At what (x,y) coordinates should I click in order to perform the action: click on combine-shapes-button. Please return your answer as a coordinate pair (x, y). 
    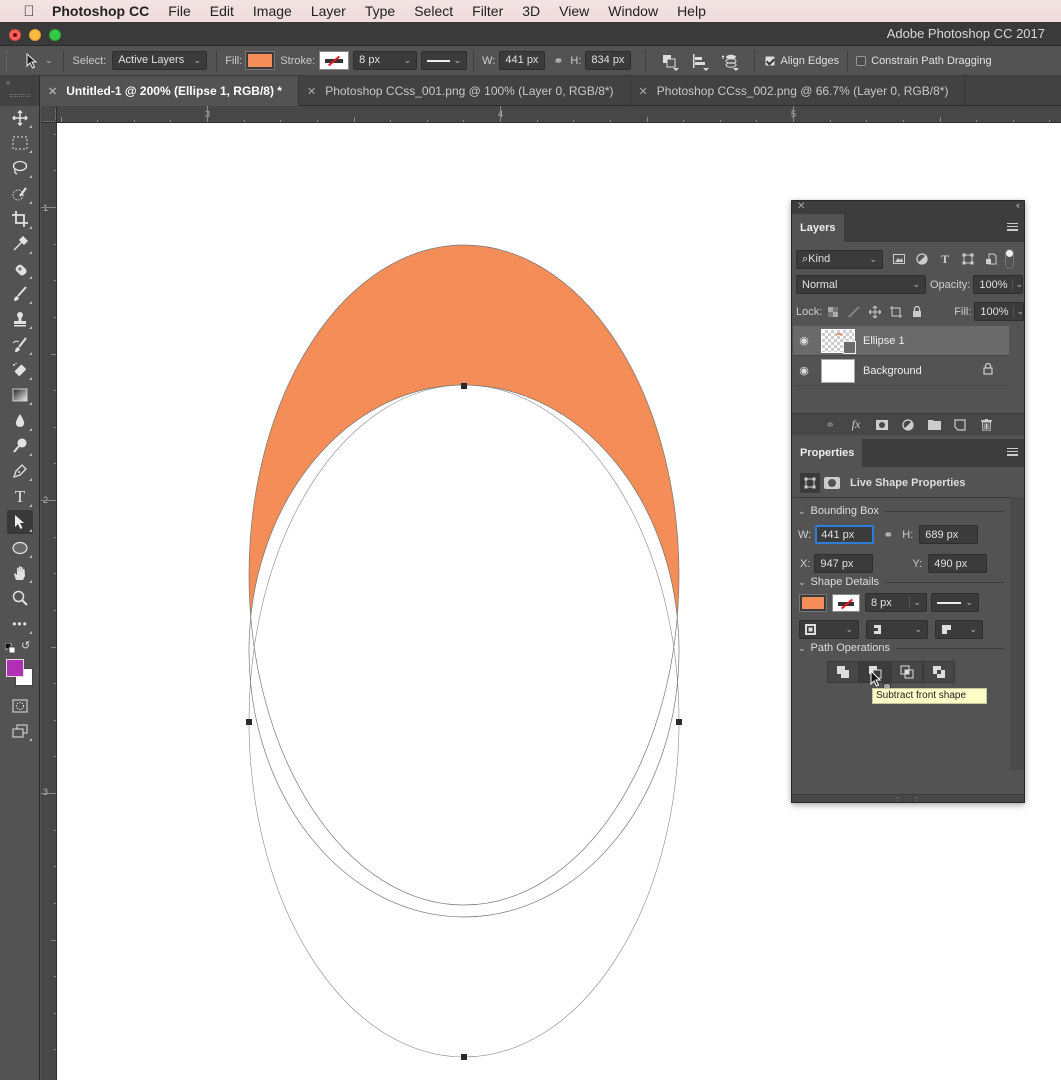
    Looking at the image, I should click on (843, 672).